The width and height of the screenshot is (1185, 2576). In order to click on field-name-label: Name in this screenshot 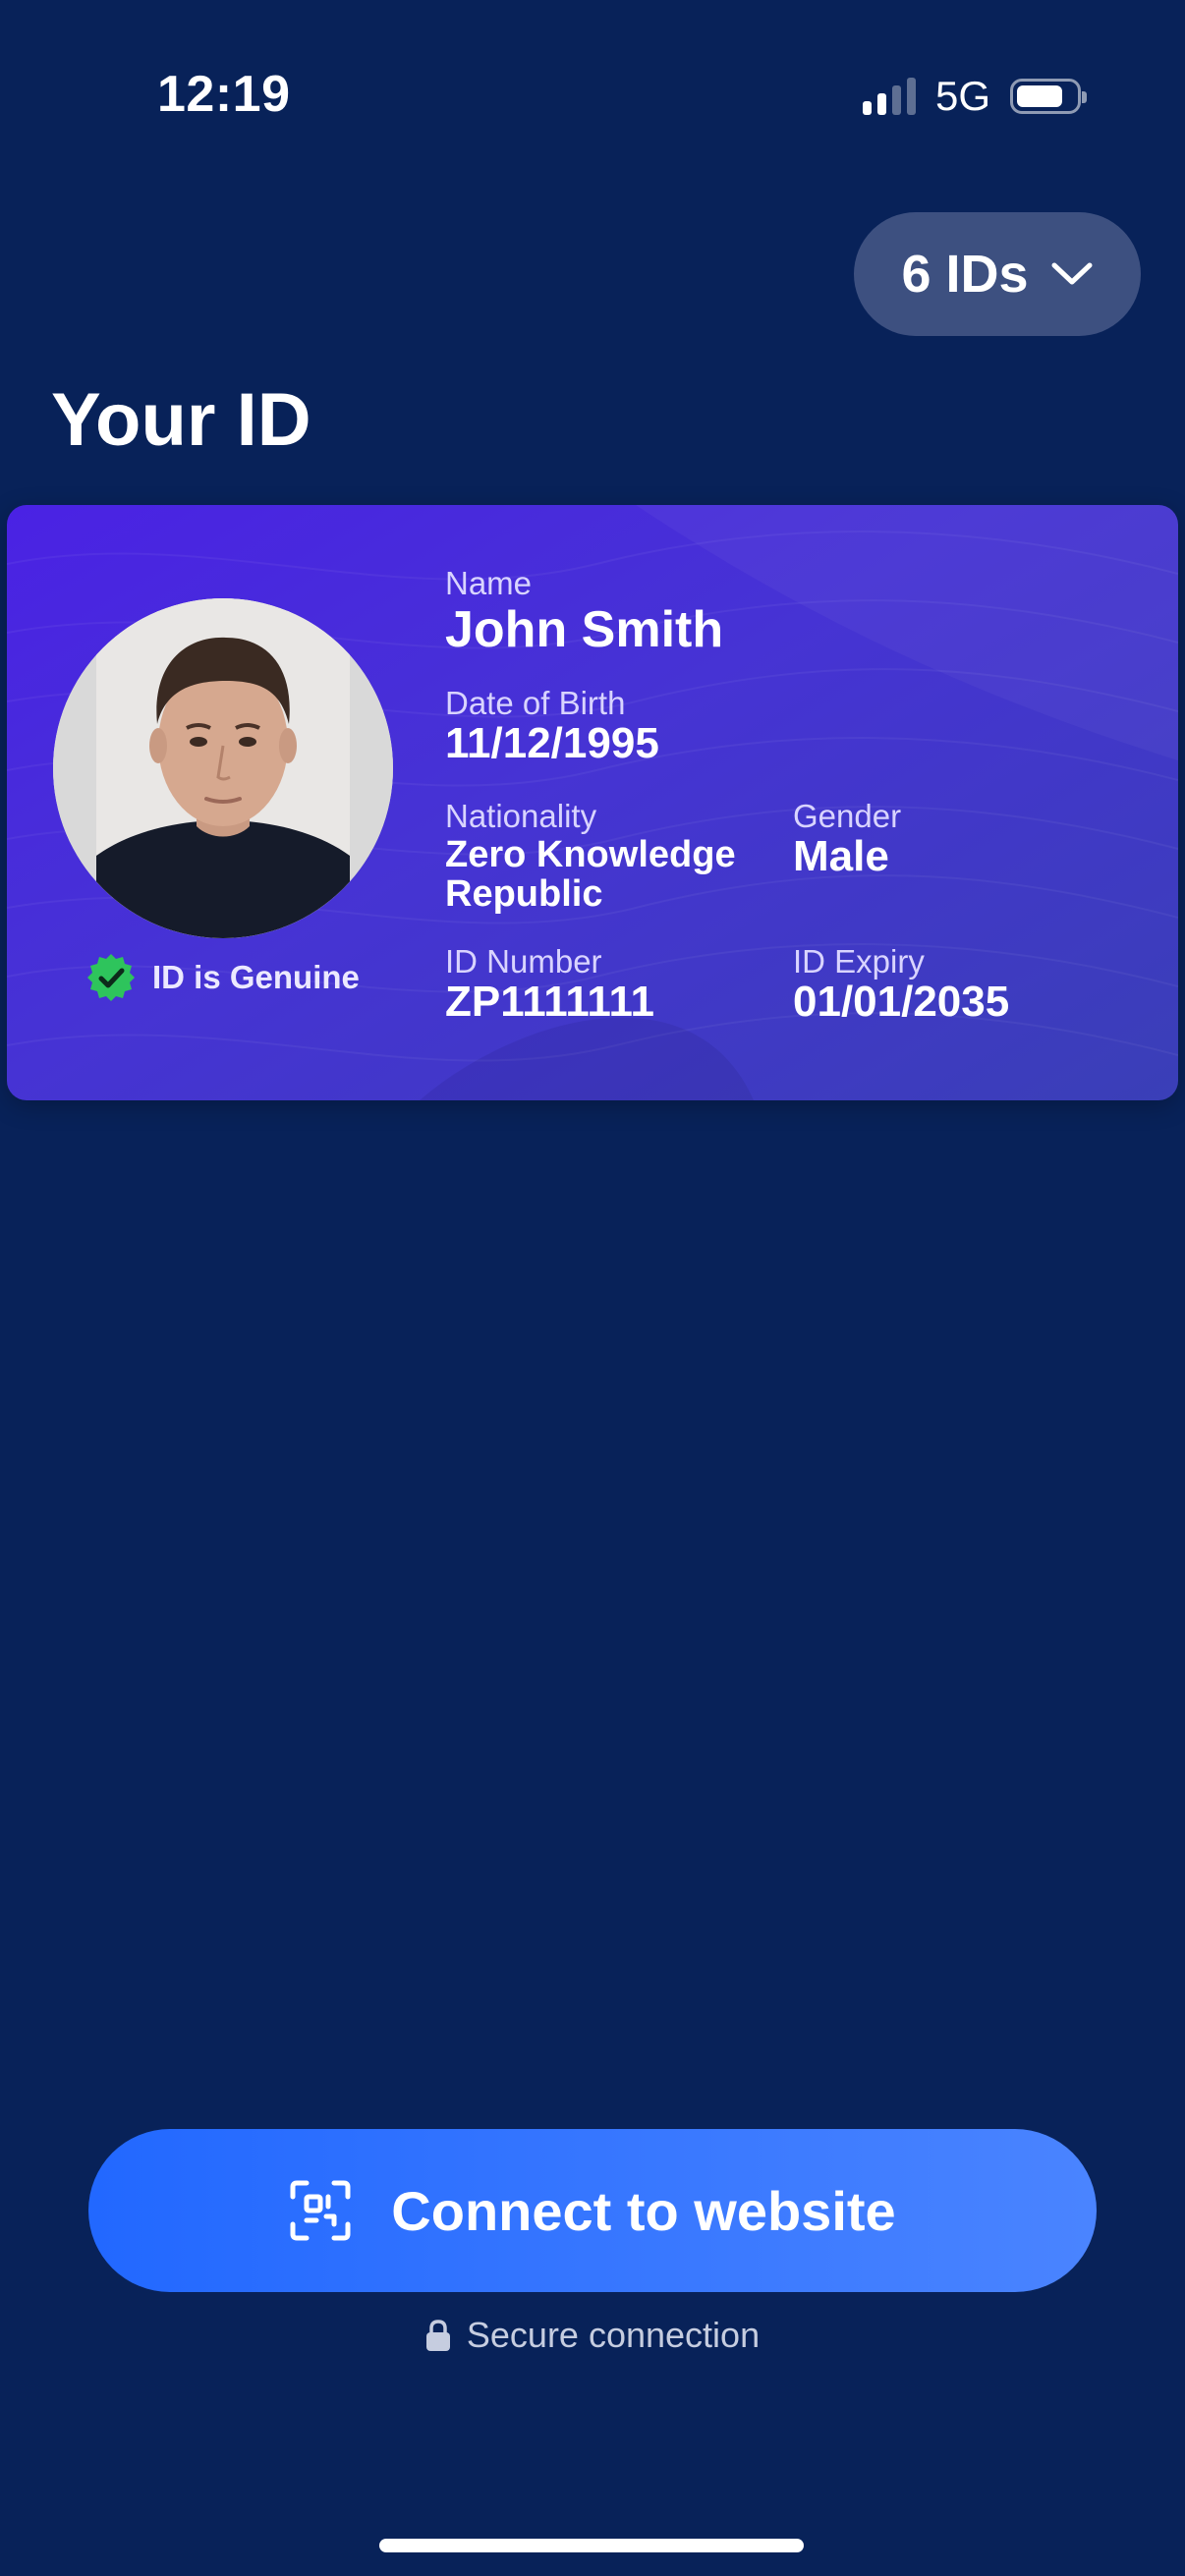, I will do `click(489, 583)`.